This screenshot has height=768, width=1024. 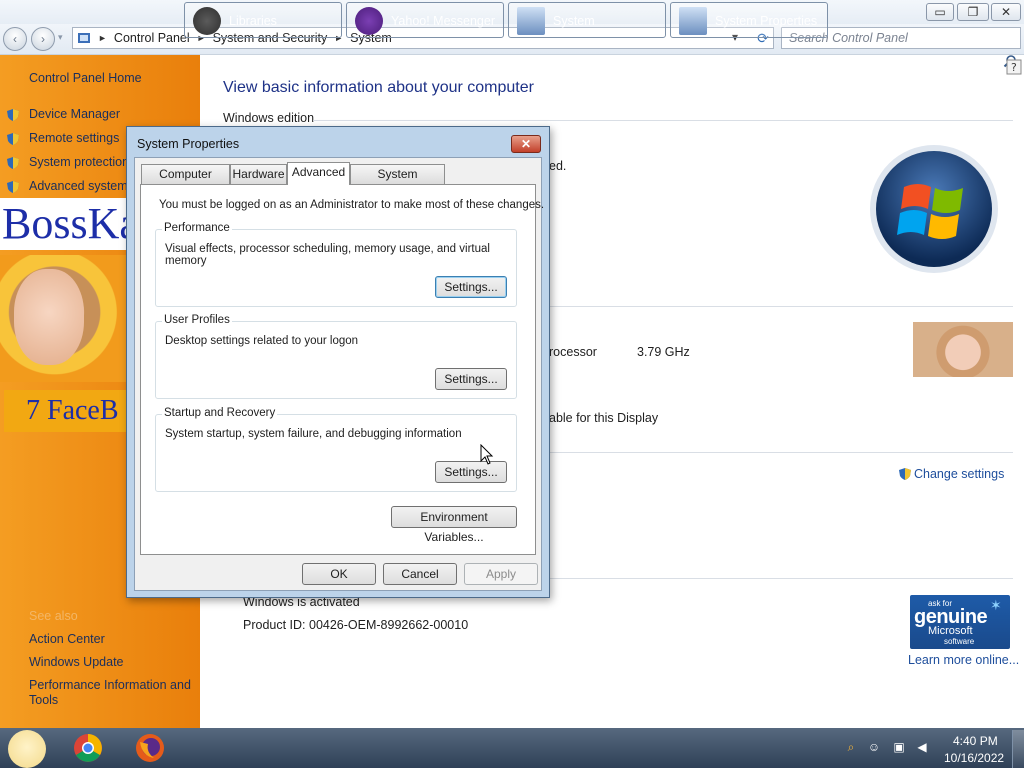 What do you see at coordinates (85, 78) in the screenshot?
I see `sidebar-control-panel-home: Control Panel Home` at bounding box center [85, 78].